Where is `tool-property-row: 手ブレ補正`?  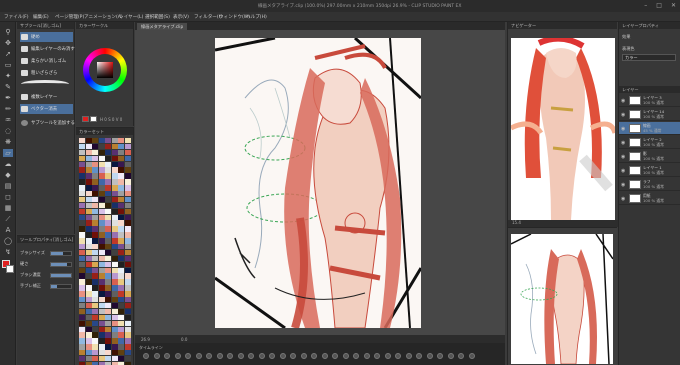
tool-property-row: 手ブレ補正 is located at coordinates (46, 287).